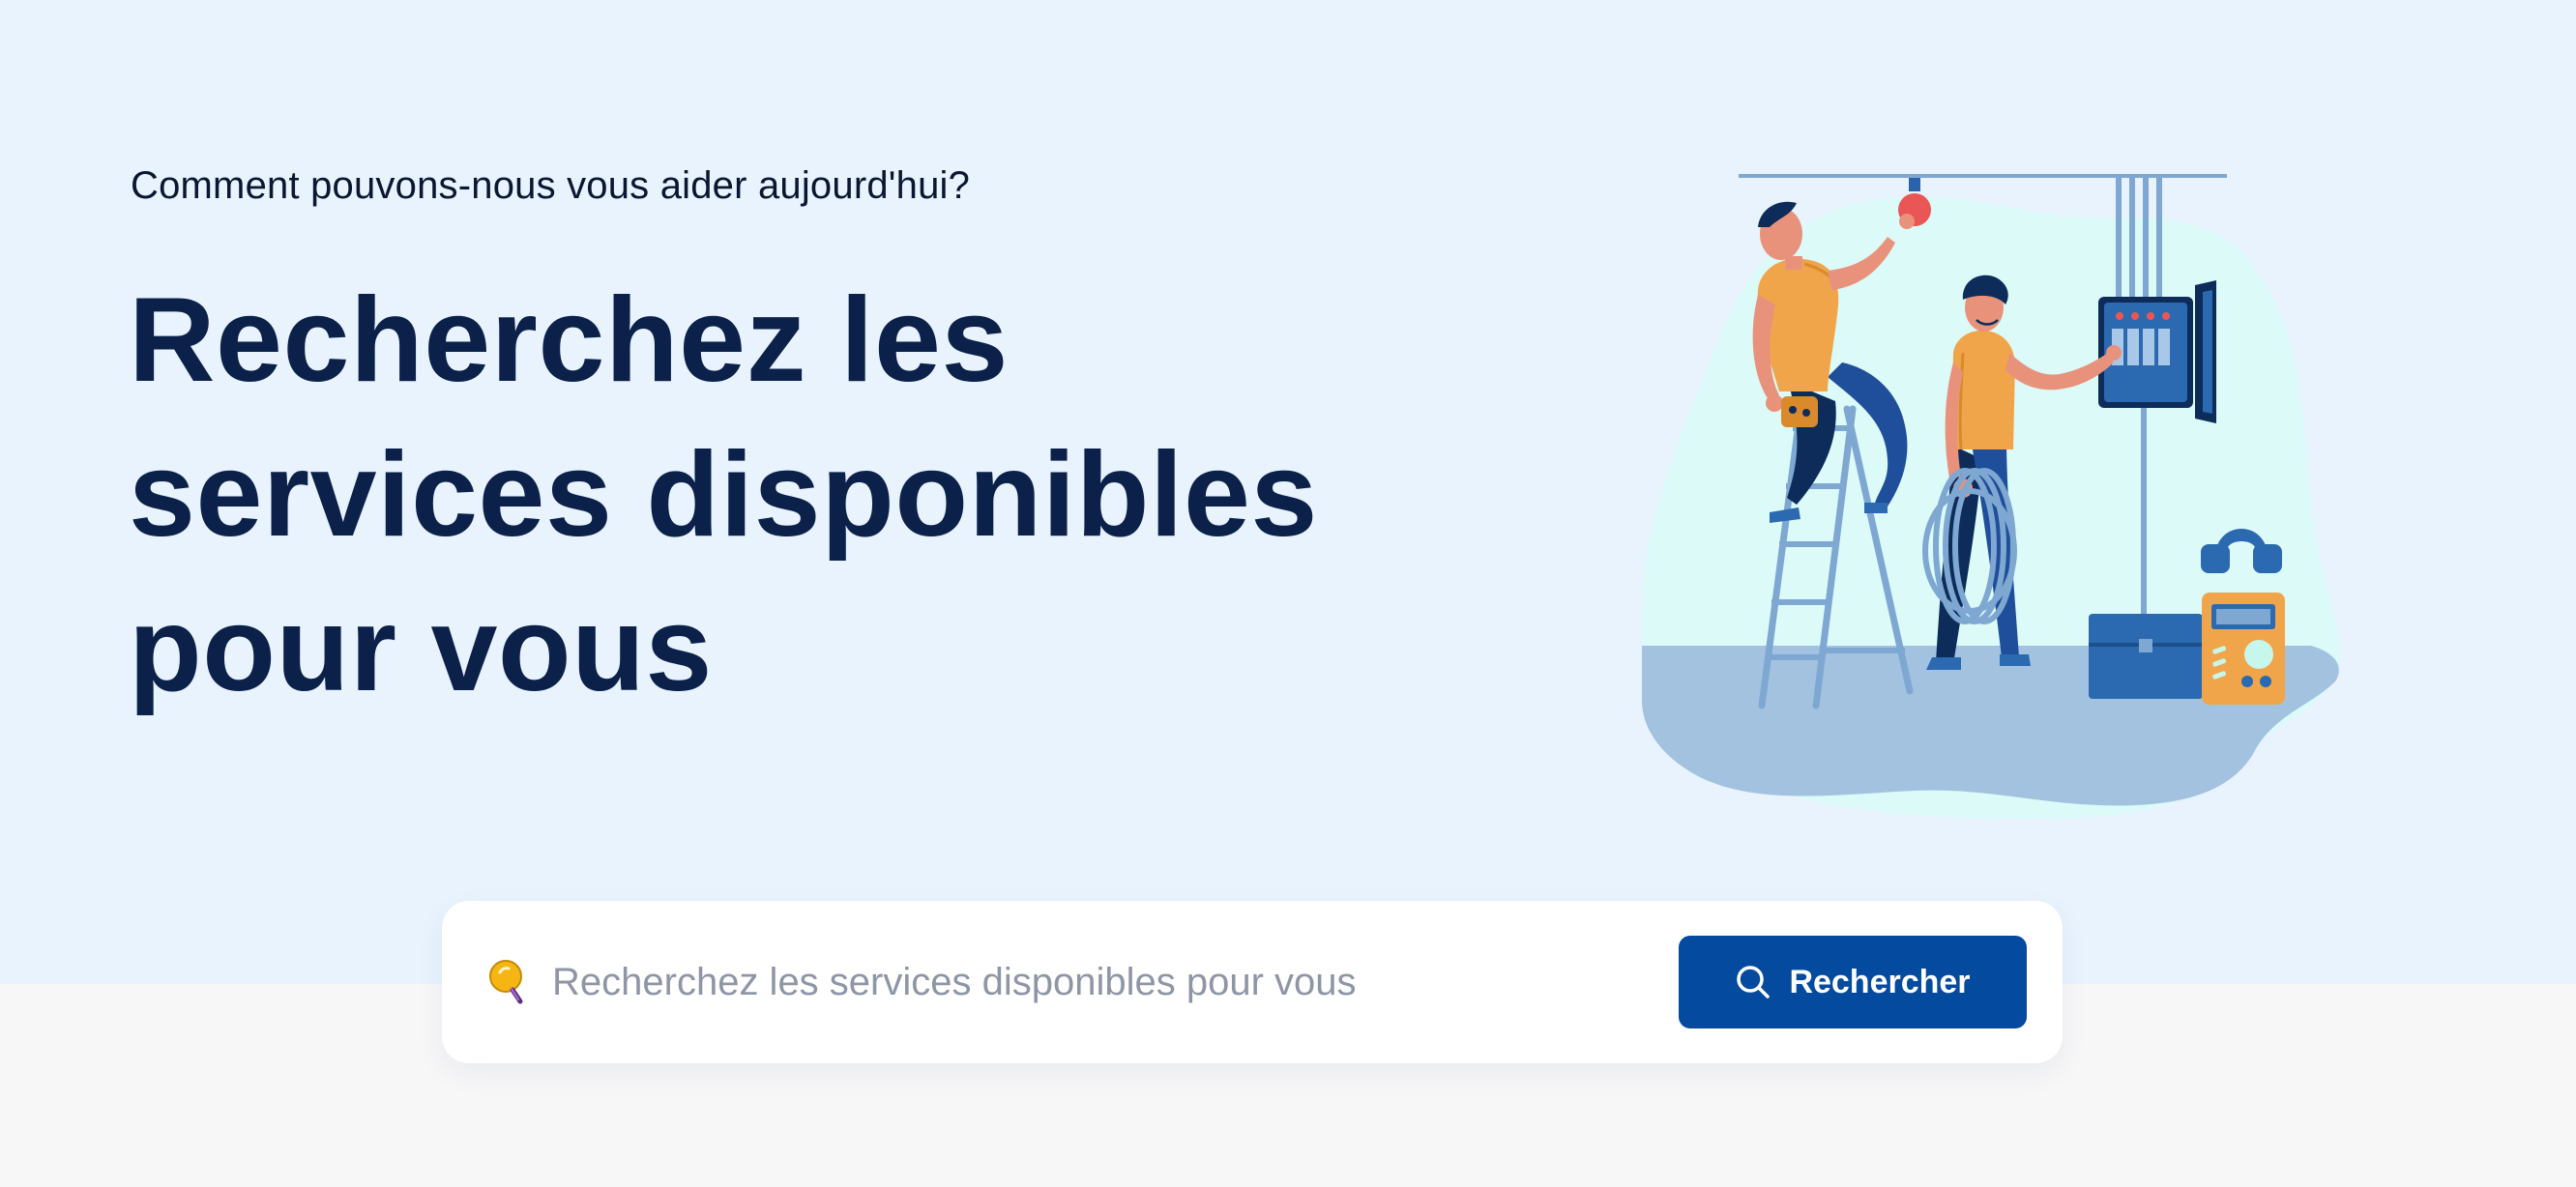 This screenshot has height=1187, width=2576. Describe the element at coordinates (1064, 982) in the screenshot. I see `search-input` at that location.